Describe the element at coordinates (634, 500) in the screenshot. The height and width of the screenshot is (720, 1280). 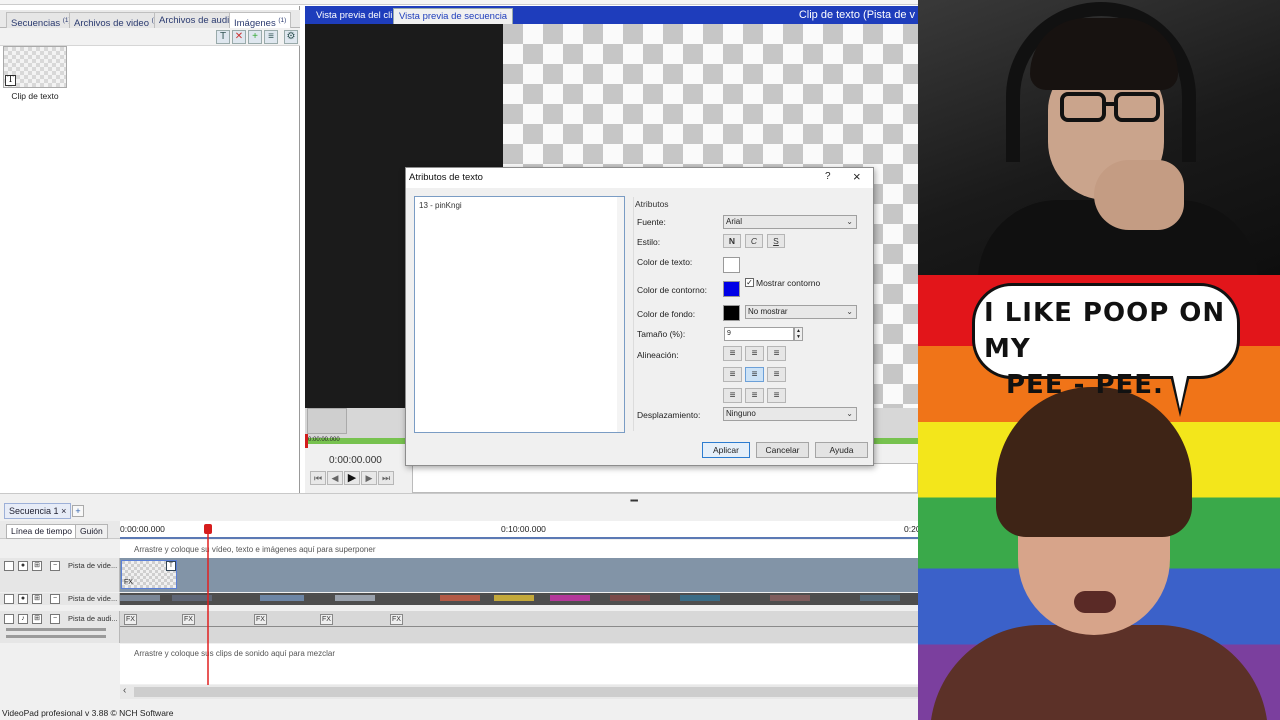
I see `panel-resize-handle: ▪▪▪▪` at that location.